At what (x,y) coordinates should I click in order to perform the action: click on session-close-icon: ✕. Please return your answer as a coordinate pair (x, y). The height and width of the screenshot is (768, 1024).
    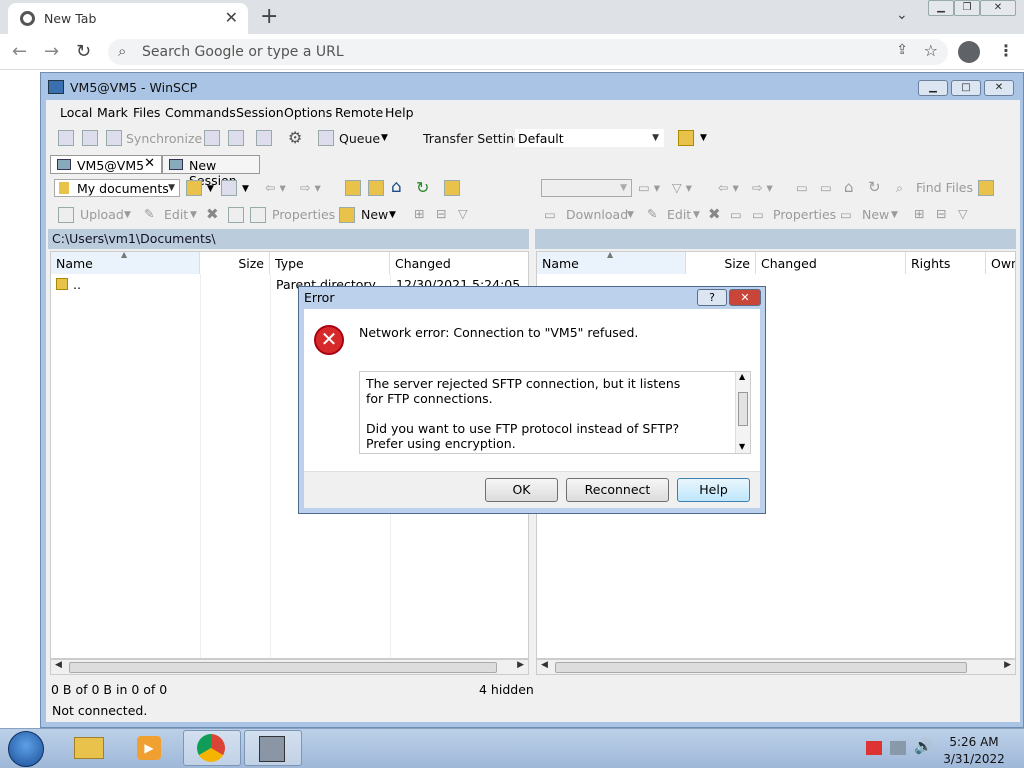
    Looking at the image, I should click on (149, 163).